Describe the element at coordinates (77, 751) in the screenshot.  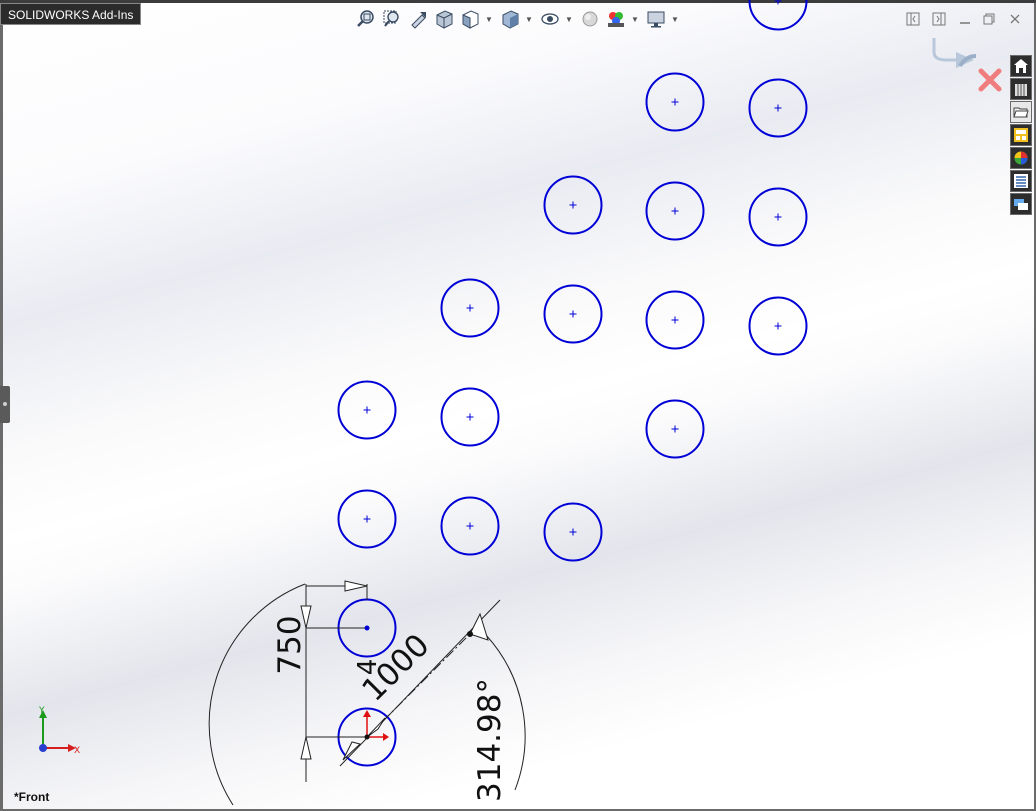
I see `triad-x-label: X` at that location.